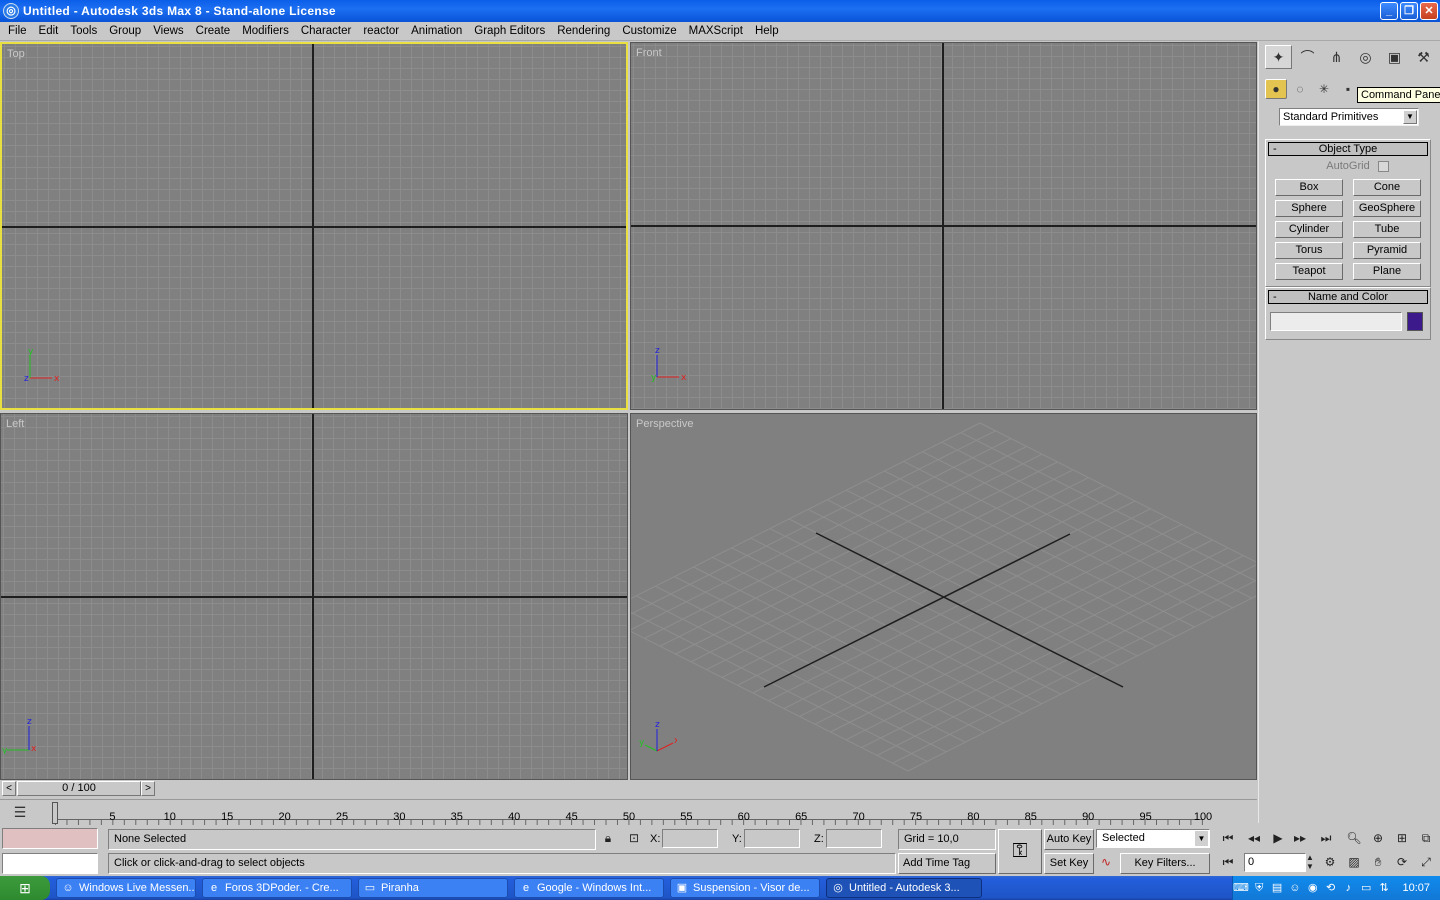 This screenshot has width=1440, height=900. Describe the element at coordinates (79, 788) in the screenshot. I see `time-slider-thumb: 0 / 100` at that location.